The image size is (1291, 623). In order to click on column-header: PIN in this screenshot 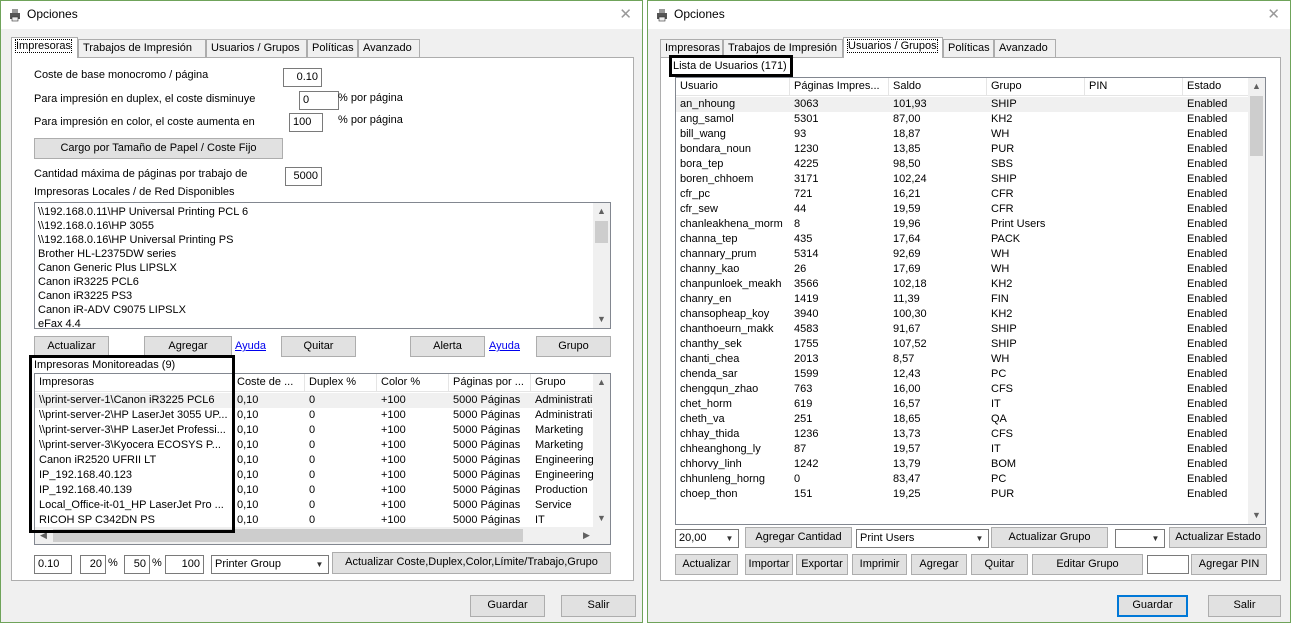, I will do `click(1134, 87)`.